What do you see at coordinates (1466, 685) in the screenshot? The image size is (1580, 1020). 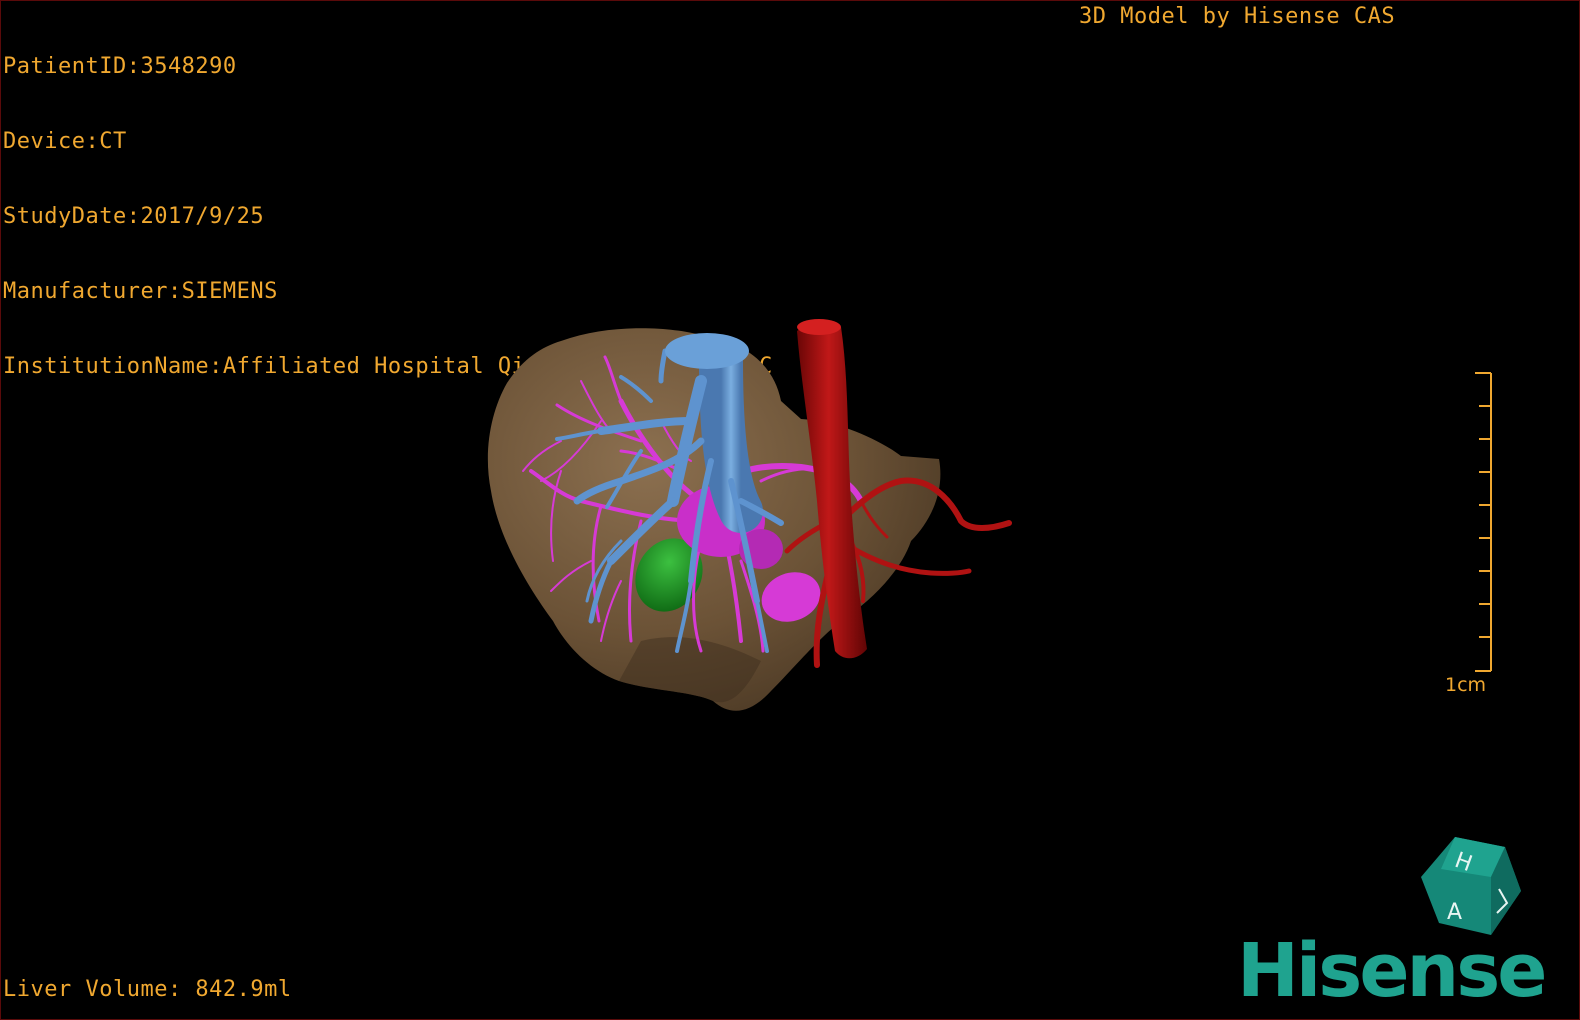 I see `scale-bar-label: 1cm` at bounding box center [1466, 685].